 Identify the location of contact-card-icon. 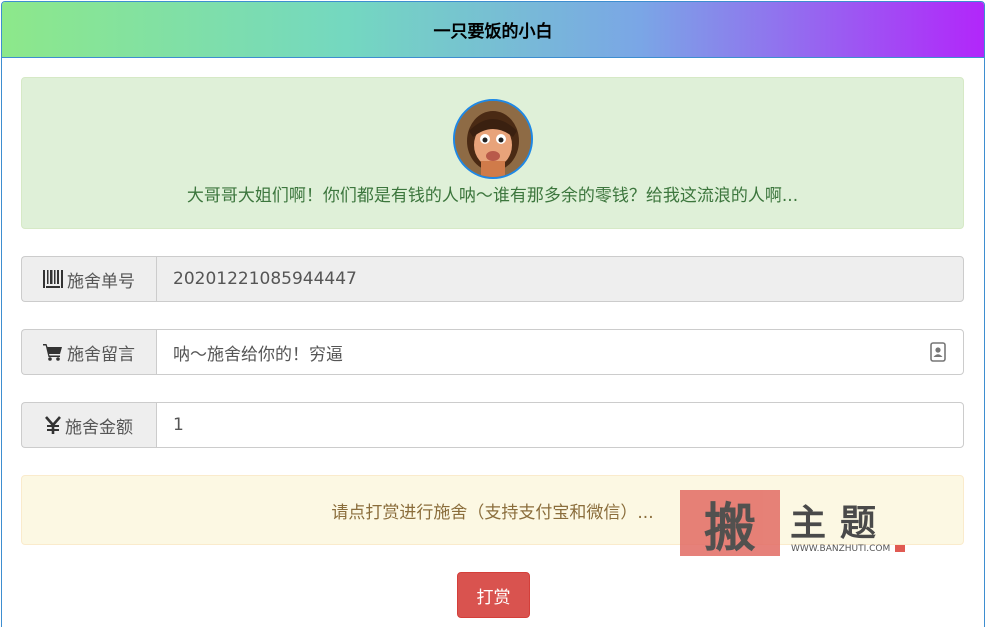
(938, 352).